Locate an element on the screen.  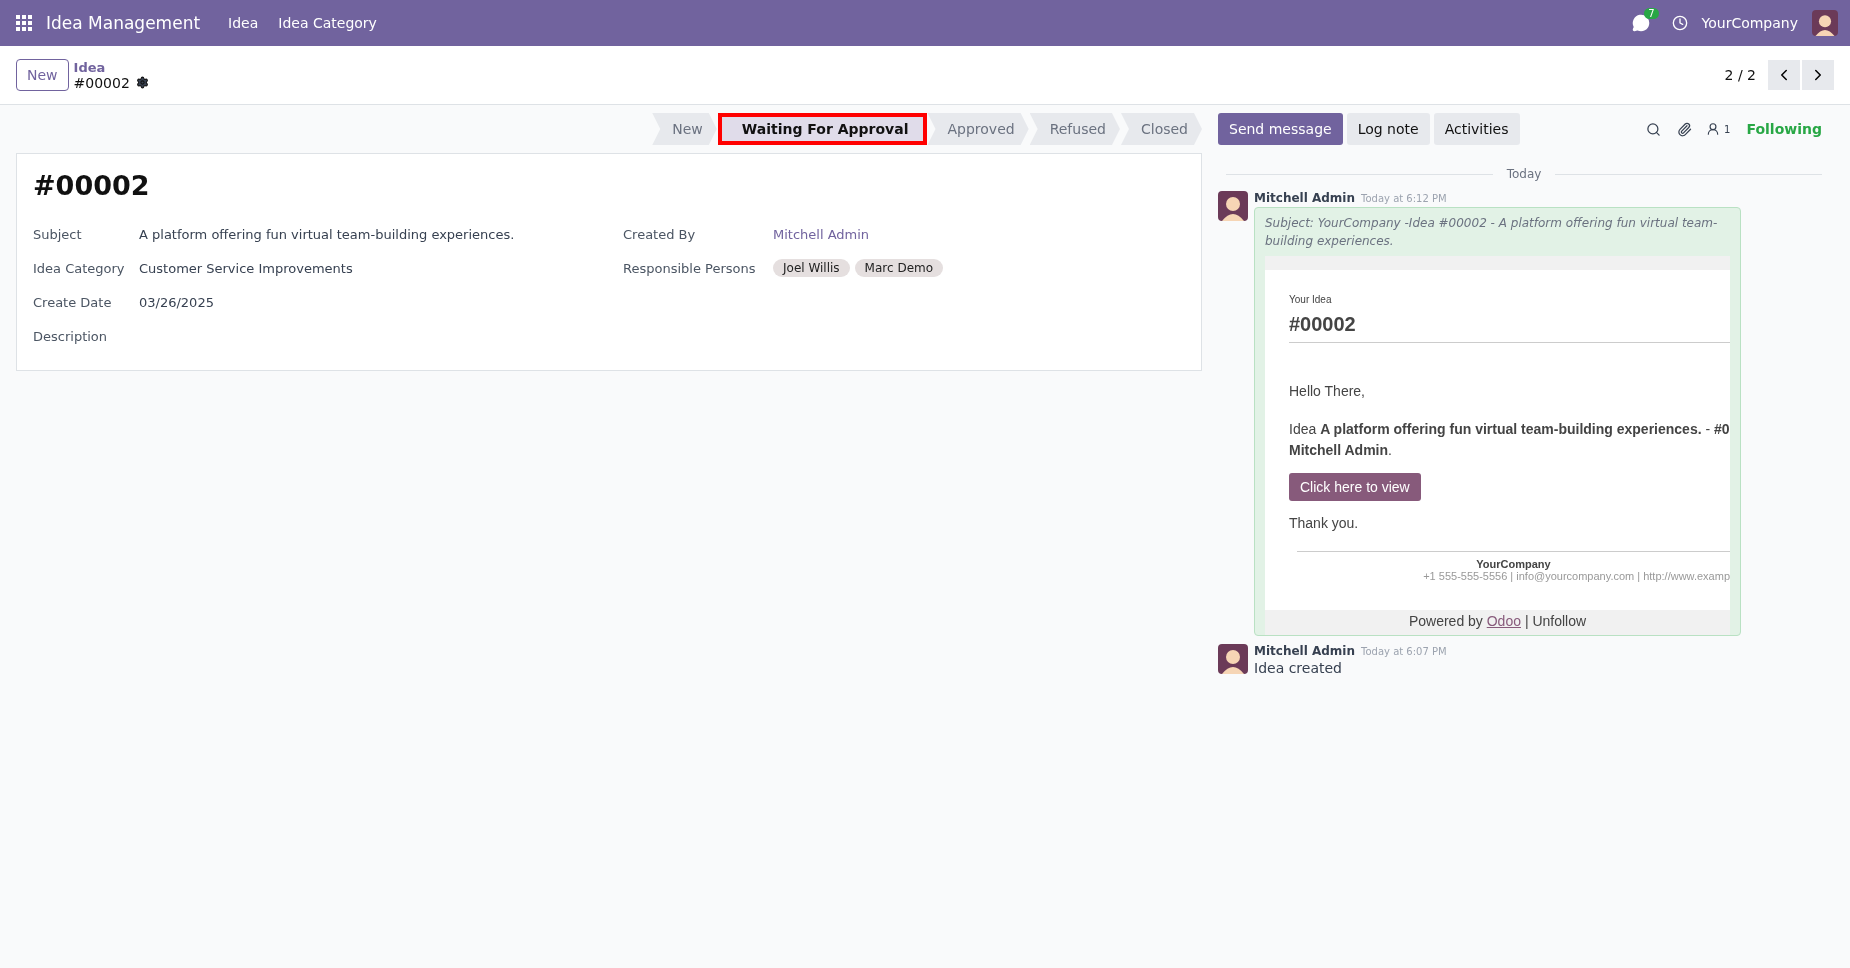
follower-count: 1 is located at coordinates (1727, 129).